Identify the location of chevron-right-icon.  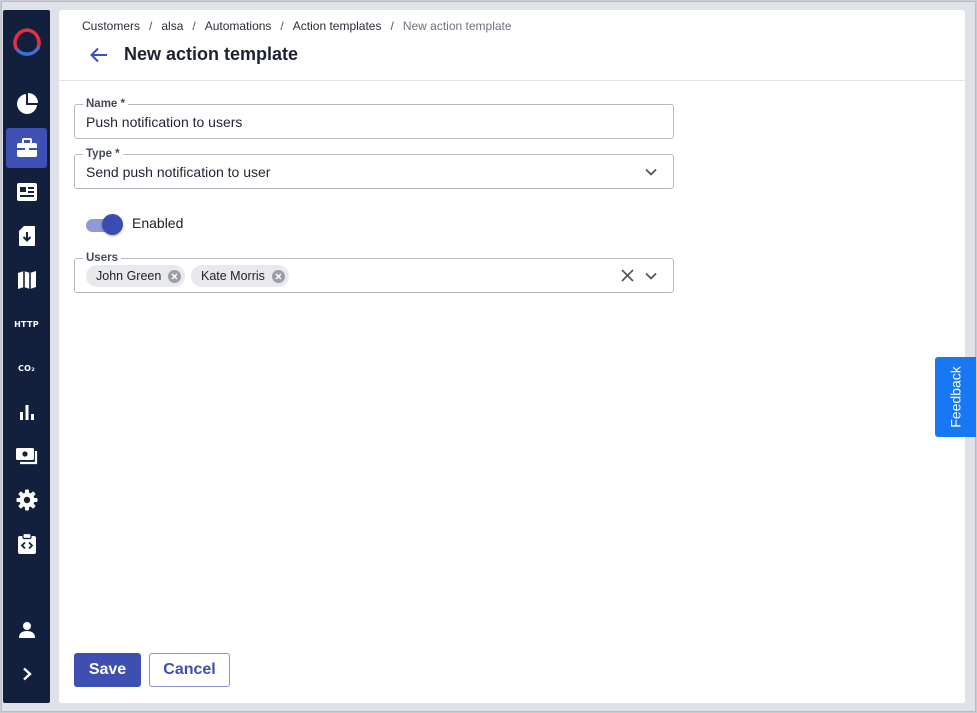
(27, 674).